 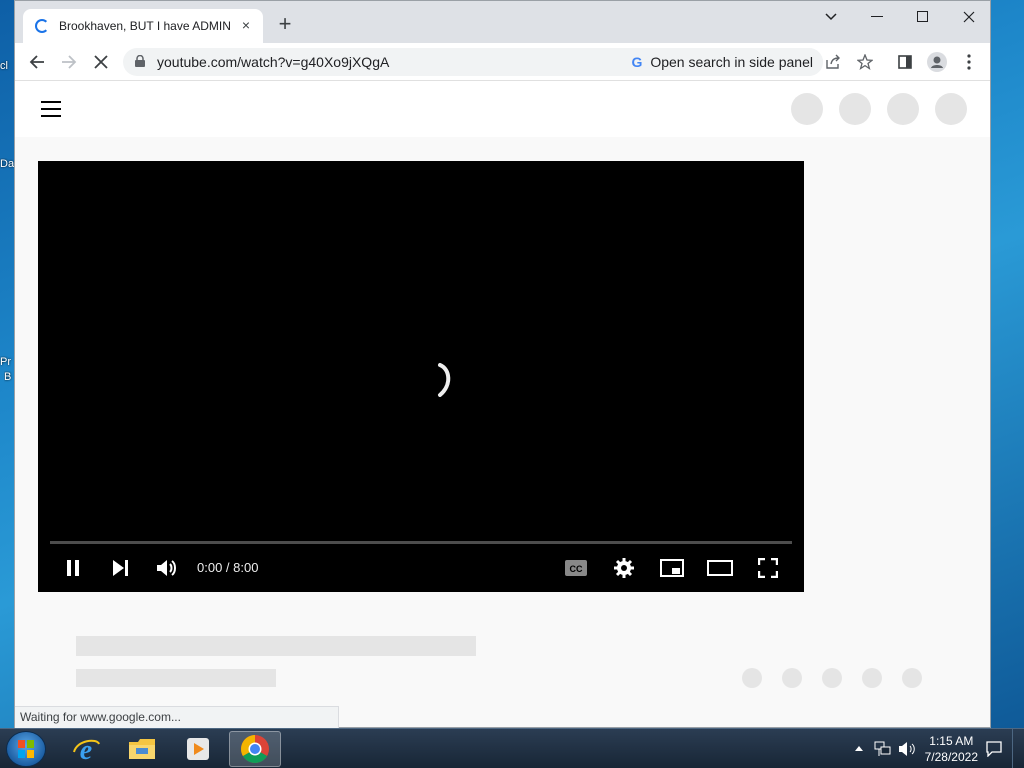 I want to click on miniplayer-button, so click(x=672, y=568).